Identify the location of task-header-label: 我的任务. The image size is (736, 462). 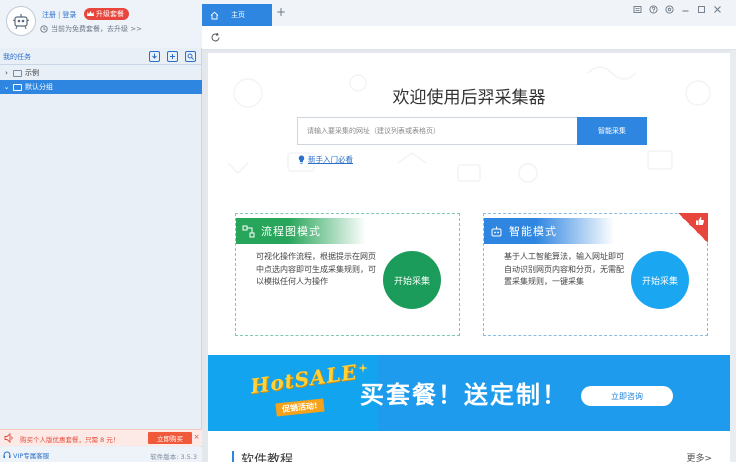
(17, 57).